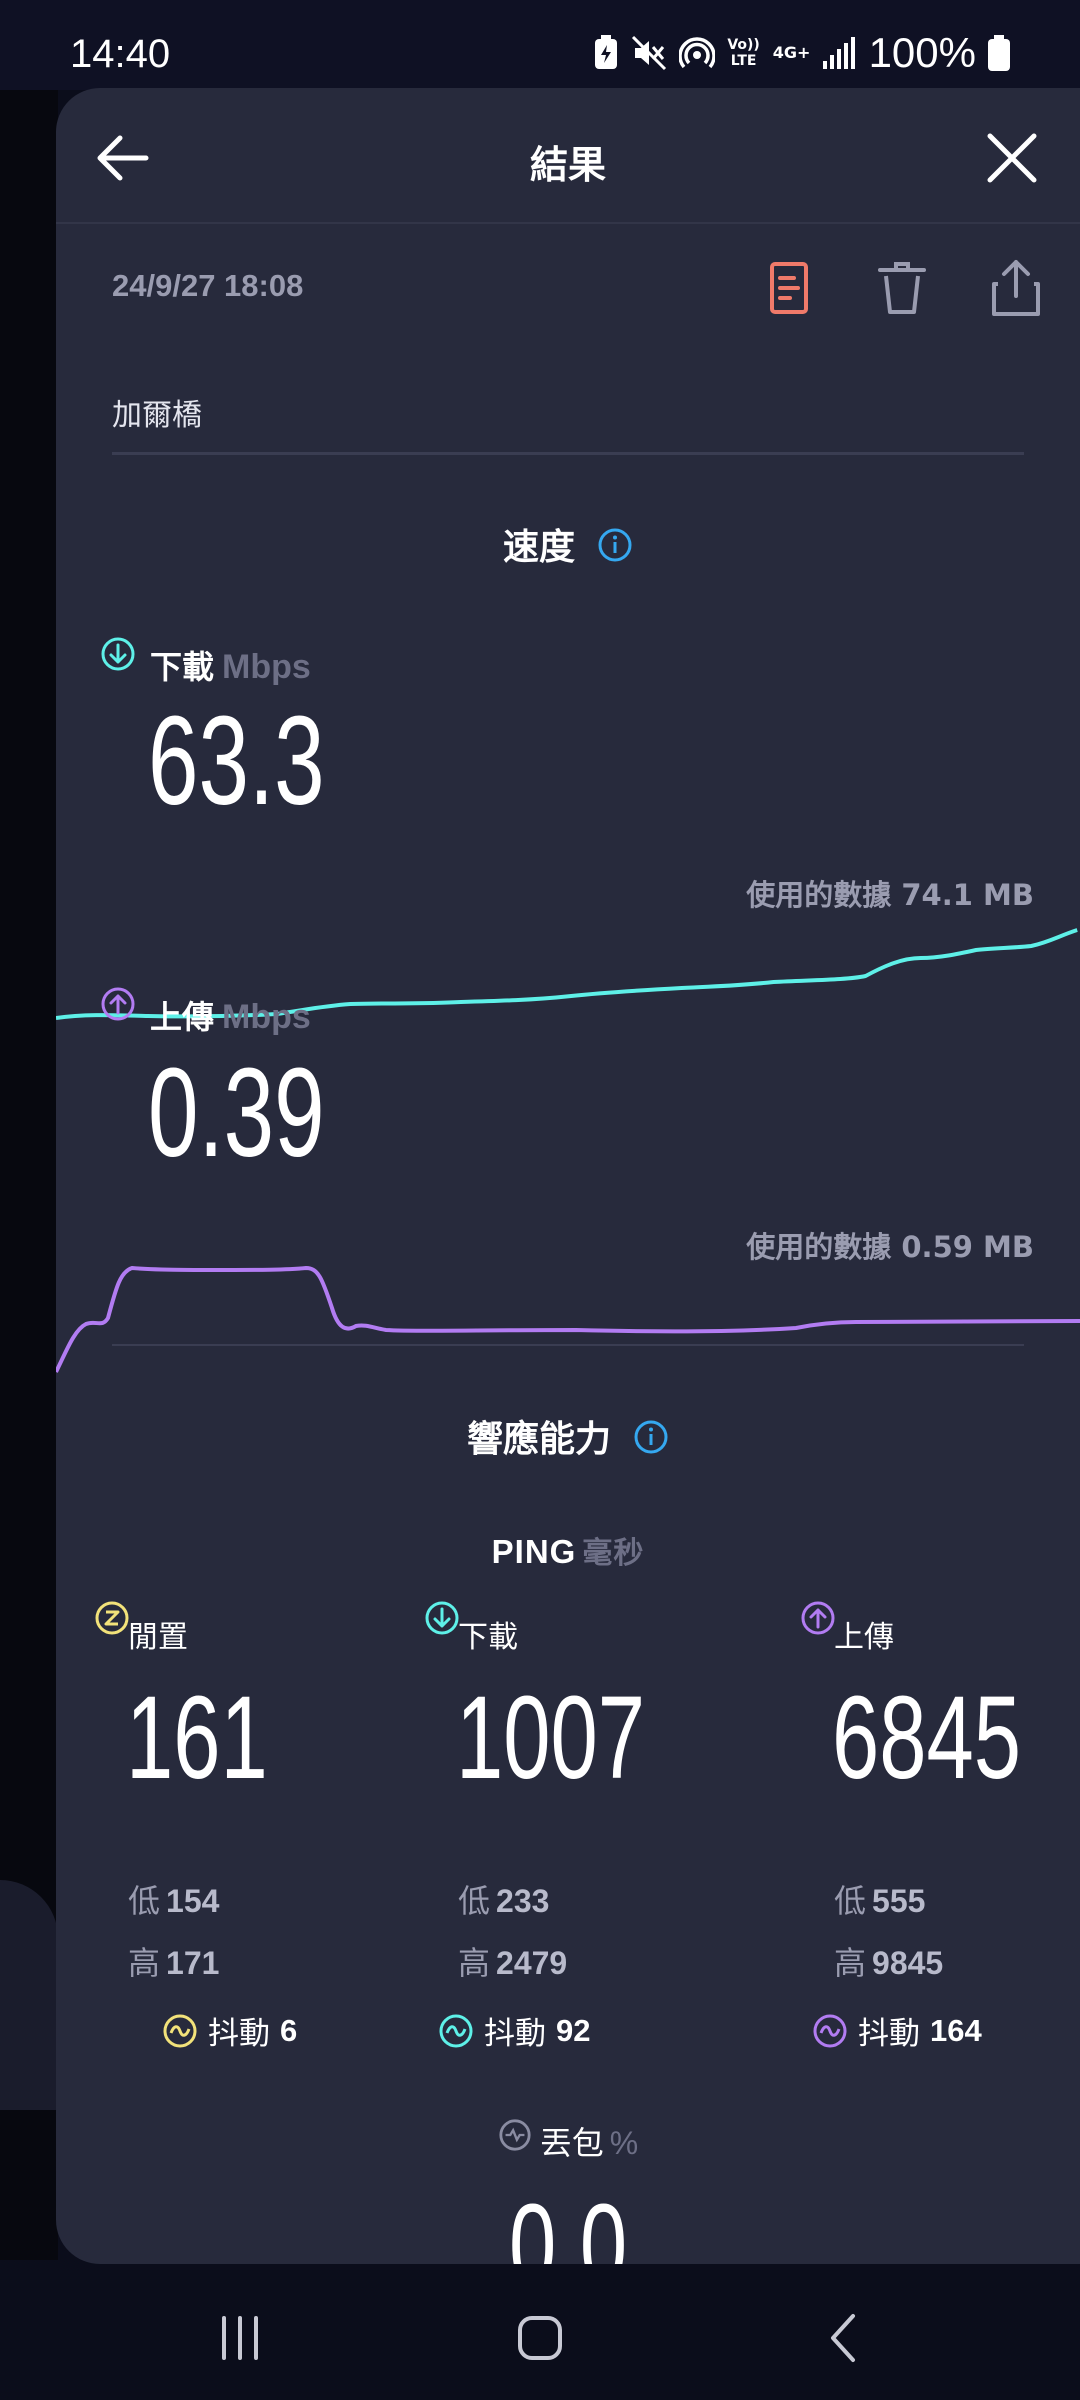 The image size is (1080, 2400). I want to click on ping-download-low: 低 233, so click(503, 1899).